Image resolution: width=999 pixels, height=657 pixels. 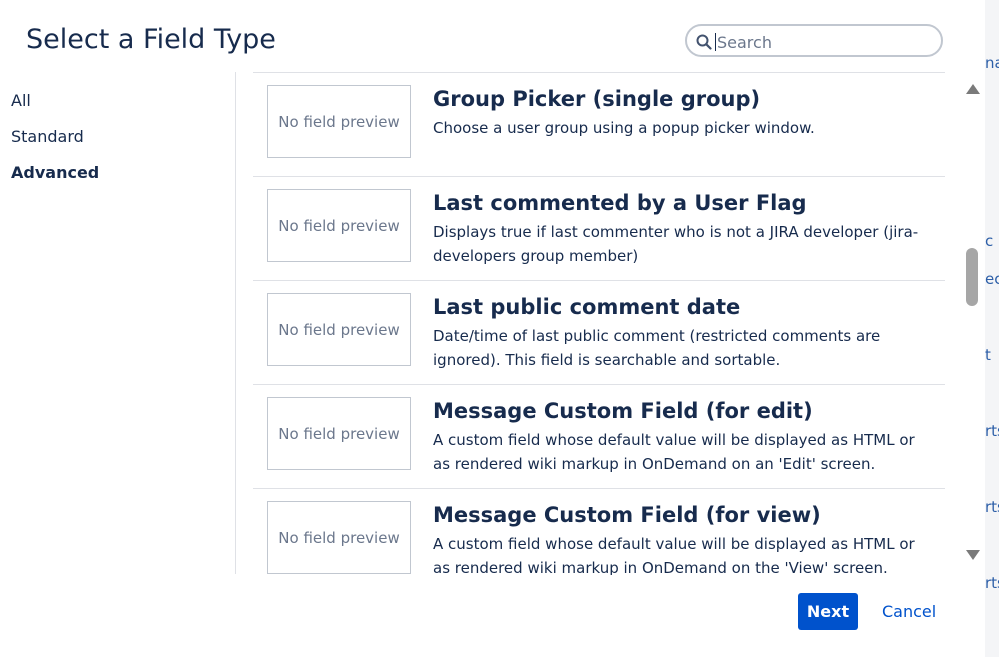 What do you see at coordinates (972, 277) in the screenshot?
I see `scrollbar-thumb` at bounding box center [972, 277].